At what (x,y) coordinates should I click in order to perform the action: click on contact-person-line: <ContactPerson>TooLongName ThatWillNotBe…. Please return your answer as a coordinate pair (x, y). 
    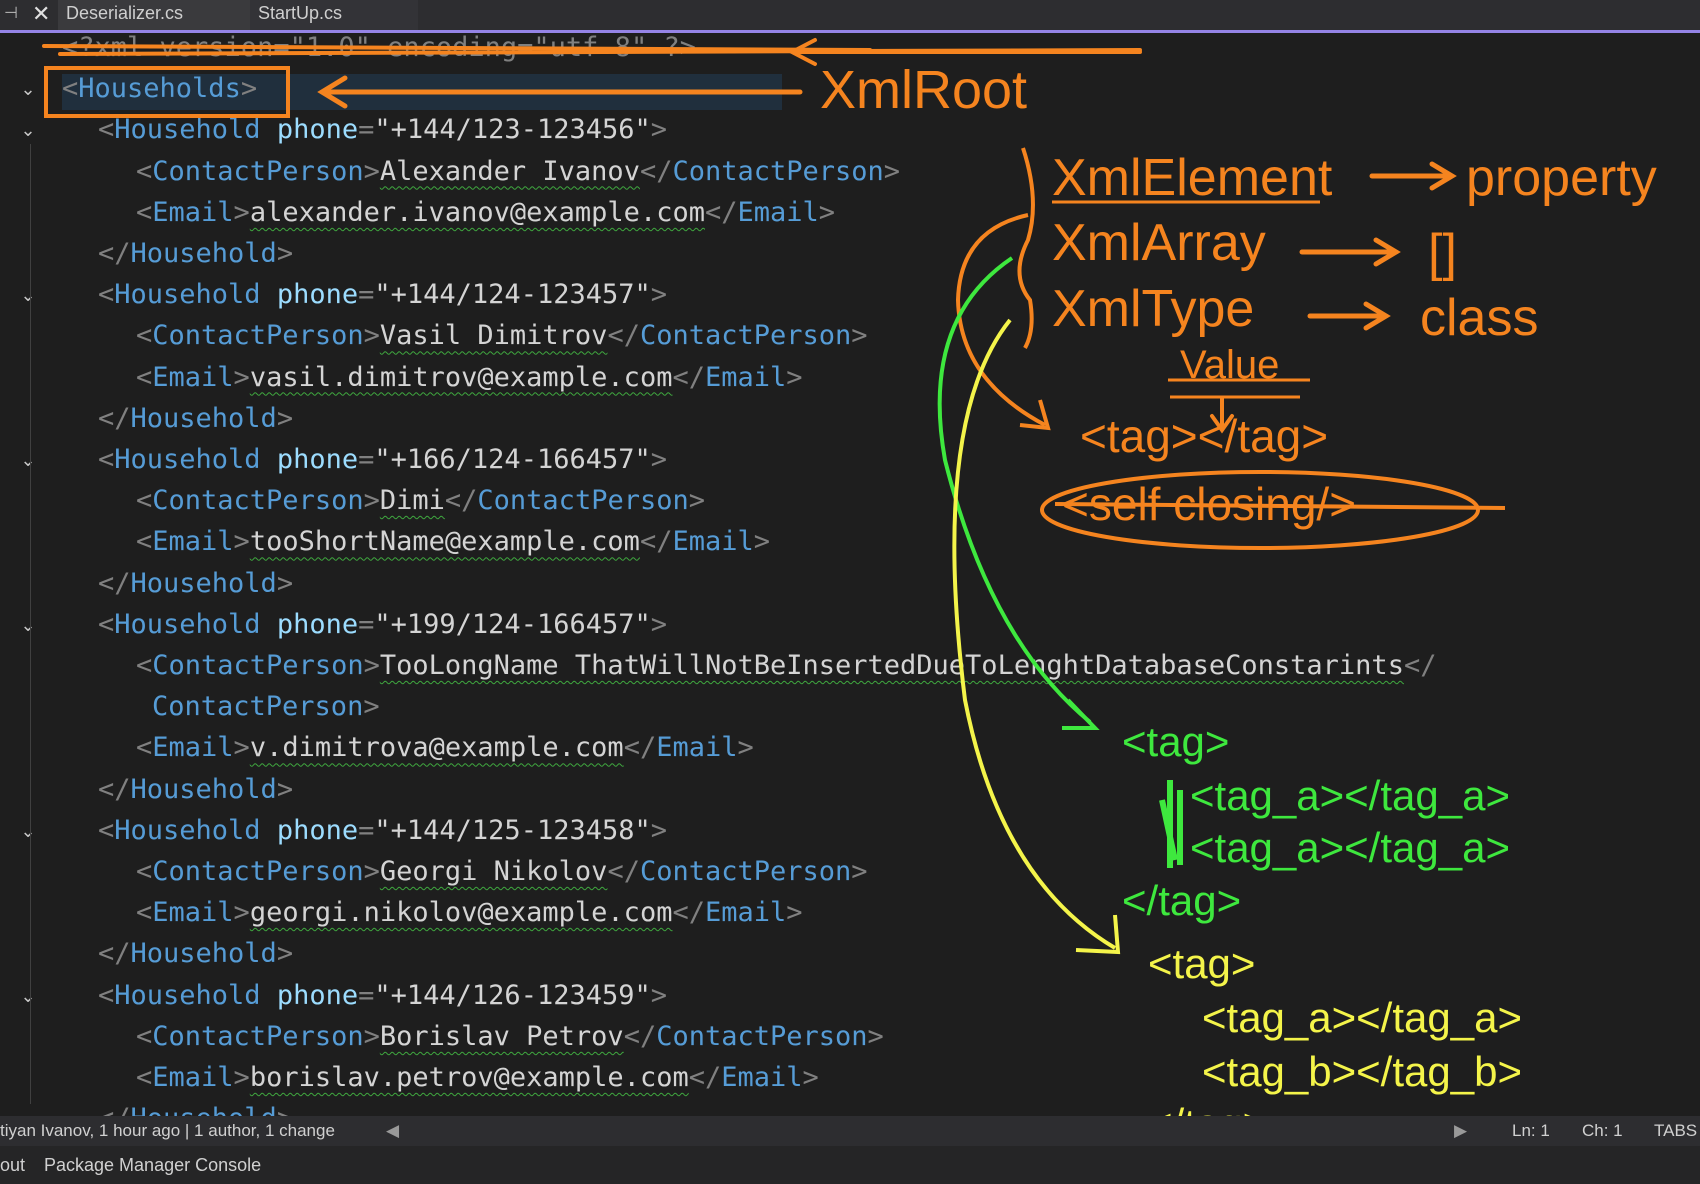
    Looking at the image, I should click on (786, 666).